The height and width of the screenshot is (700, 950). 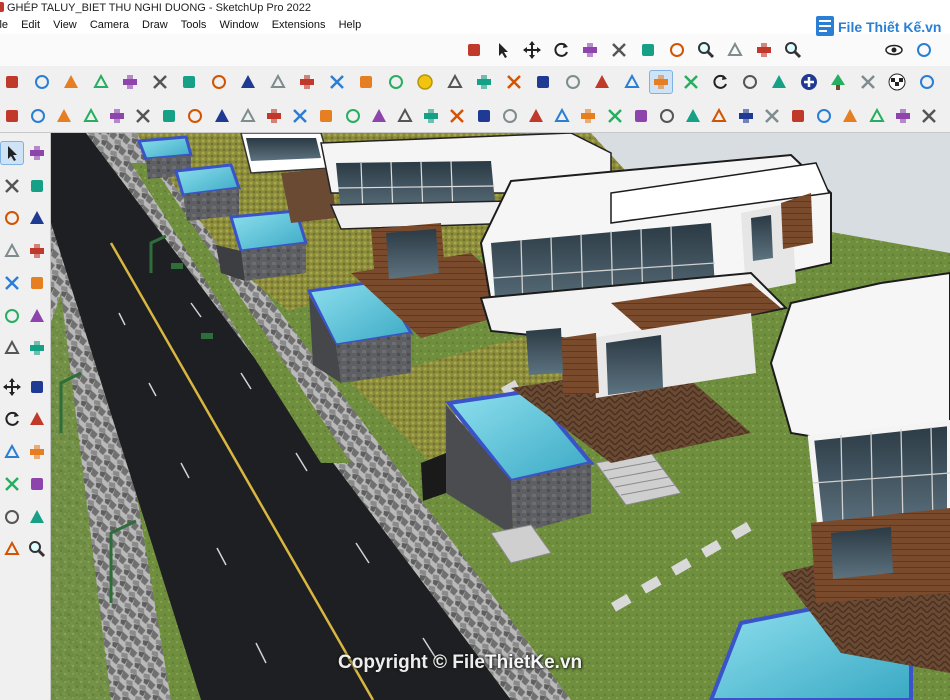 I want to click on pencil-tool-button, so click(x=12, y=251).